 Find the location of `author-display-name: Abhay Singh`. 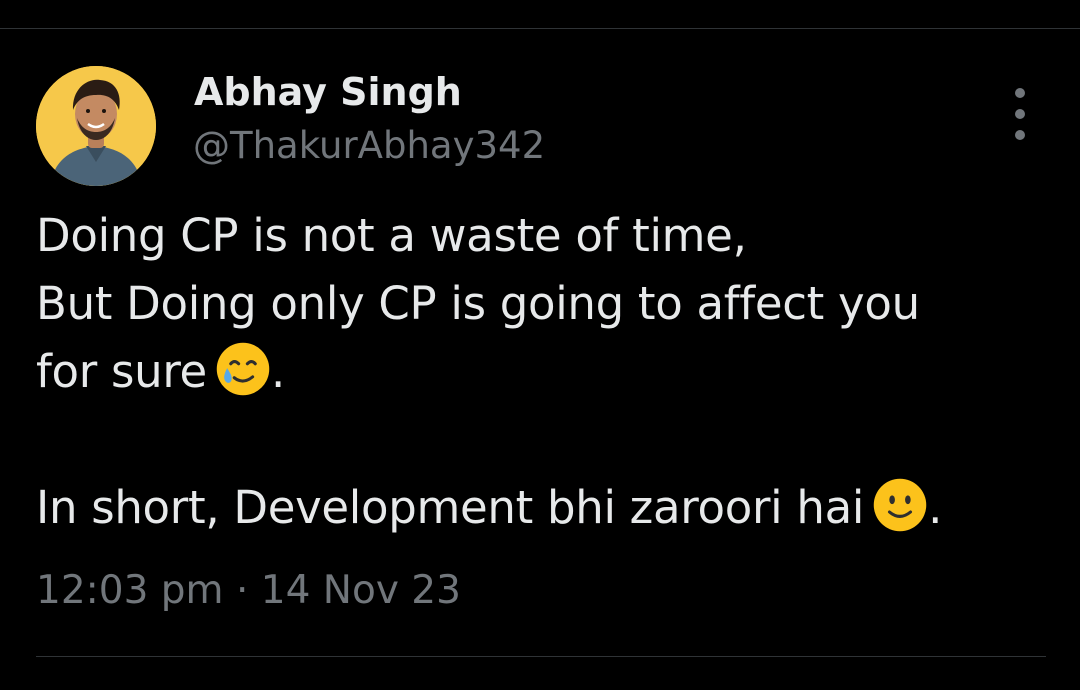

author-display-name: Abhay Singh is located at coordinates (328, 92).